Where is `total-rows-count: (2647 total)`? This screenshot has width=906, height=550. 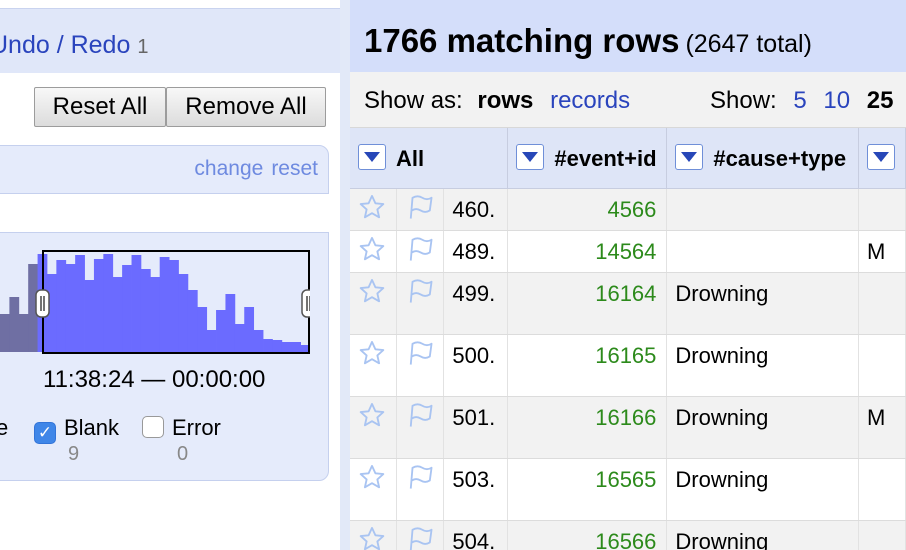
total-rows-count: (2647 total) is located at coordinates (748, 44).